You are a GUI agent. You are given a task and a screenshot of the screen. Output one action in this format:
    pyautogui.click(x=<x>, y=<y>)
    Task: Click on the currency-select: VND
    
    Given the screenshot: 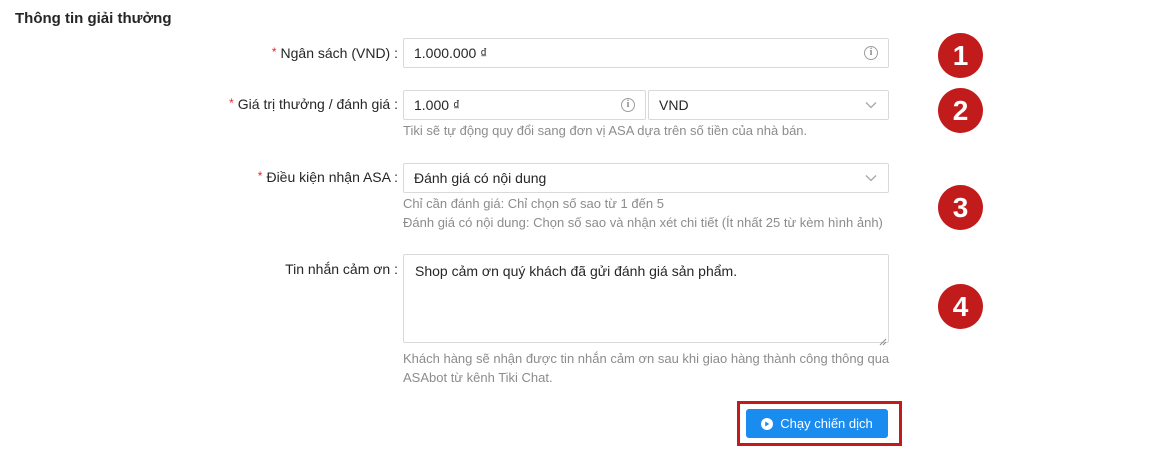 What is the action you would take?
    pyautogui.click(x=768, y=105)
    